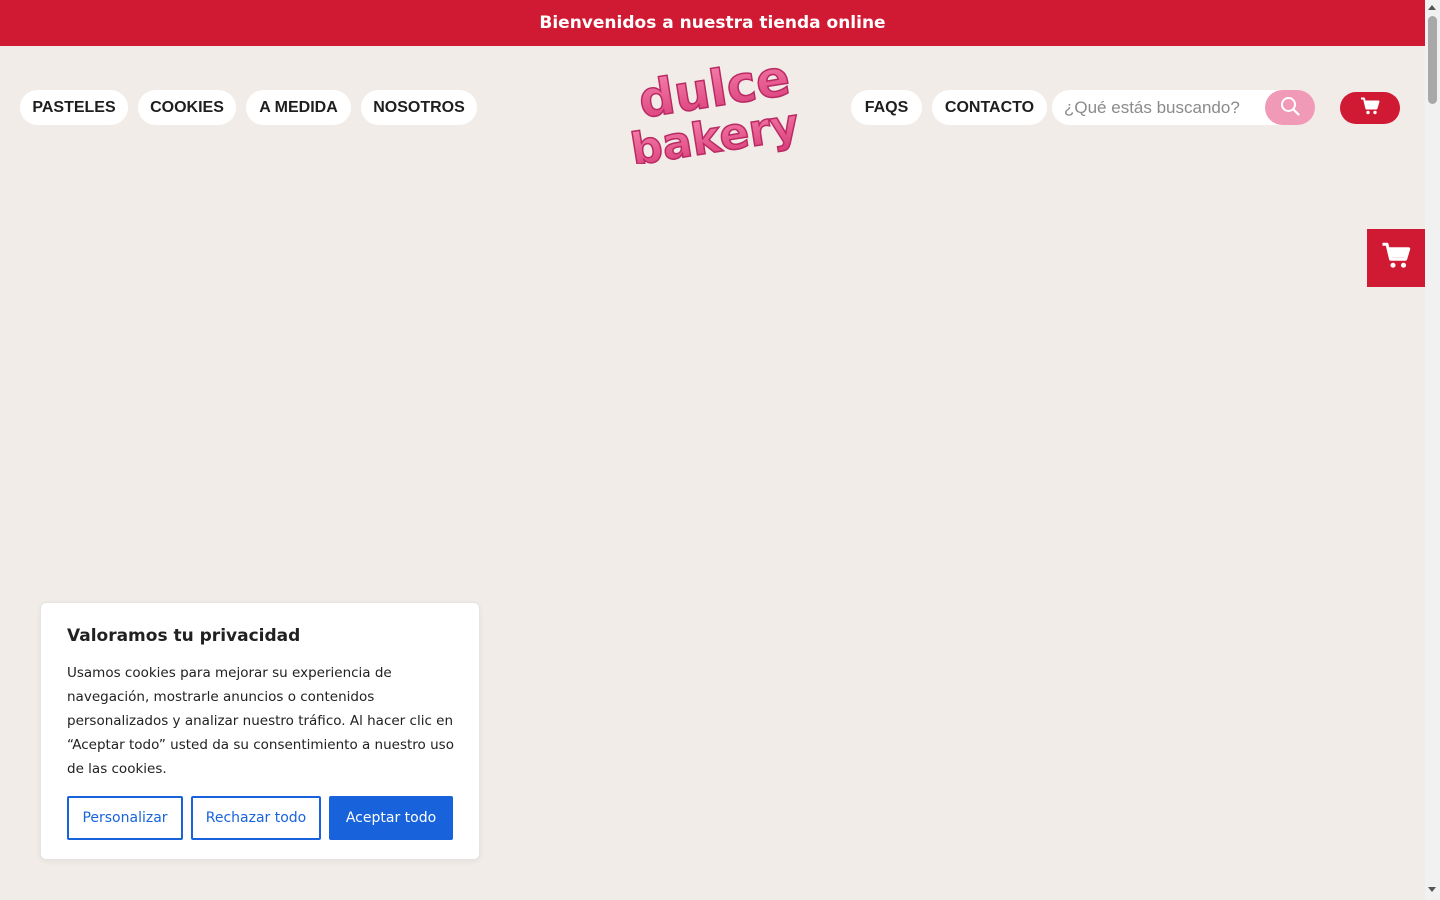 Image resolution: width=1440 pixels, height=900 pixels. What do you see at coordinates (74, 107) in the screenshot?
I see `nav-item-pasteles: PASTELES` at bounding box center [74, 107].